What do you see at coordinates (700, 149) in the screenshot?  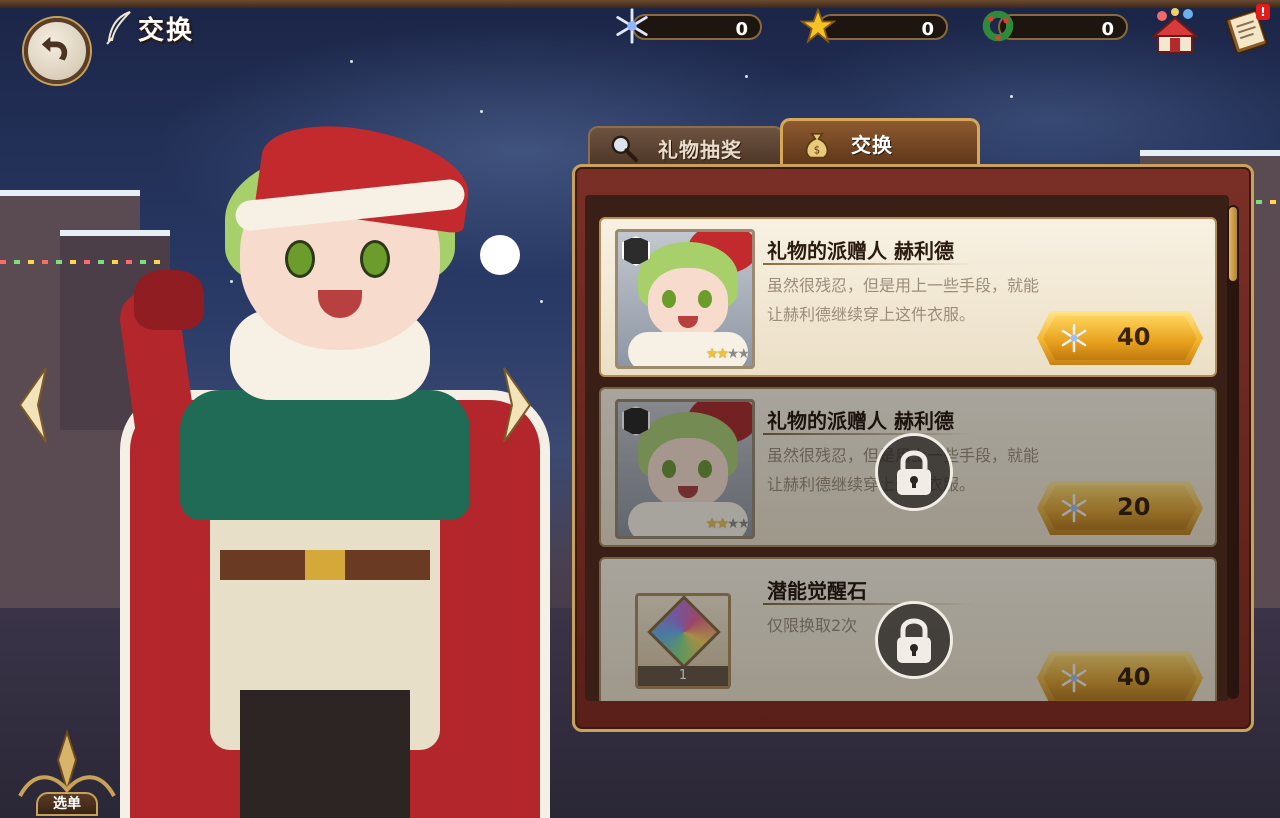 I see `tab-label: 礼物抽奖` at bounding box center [700, 149].